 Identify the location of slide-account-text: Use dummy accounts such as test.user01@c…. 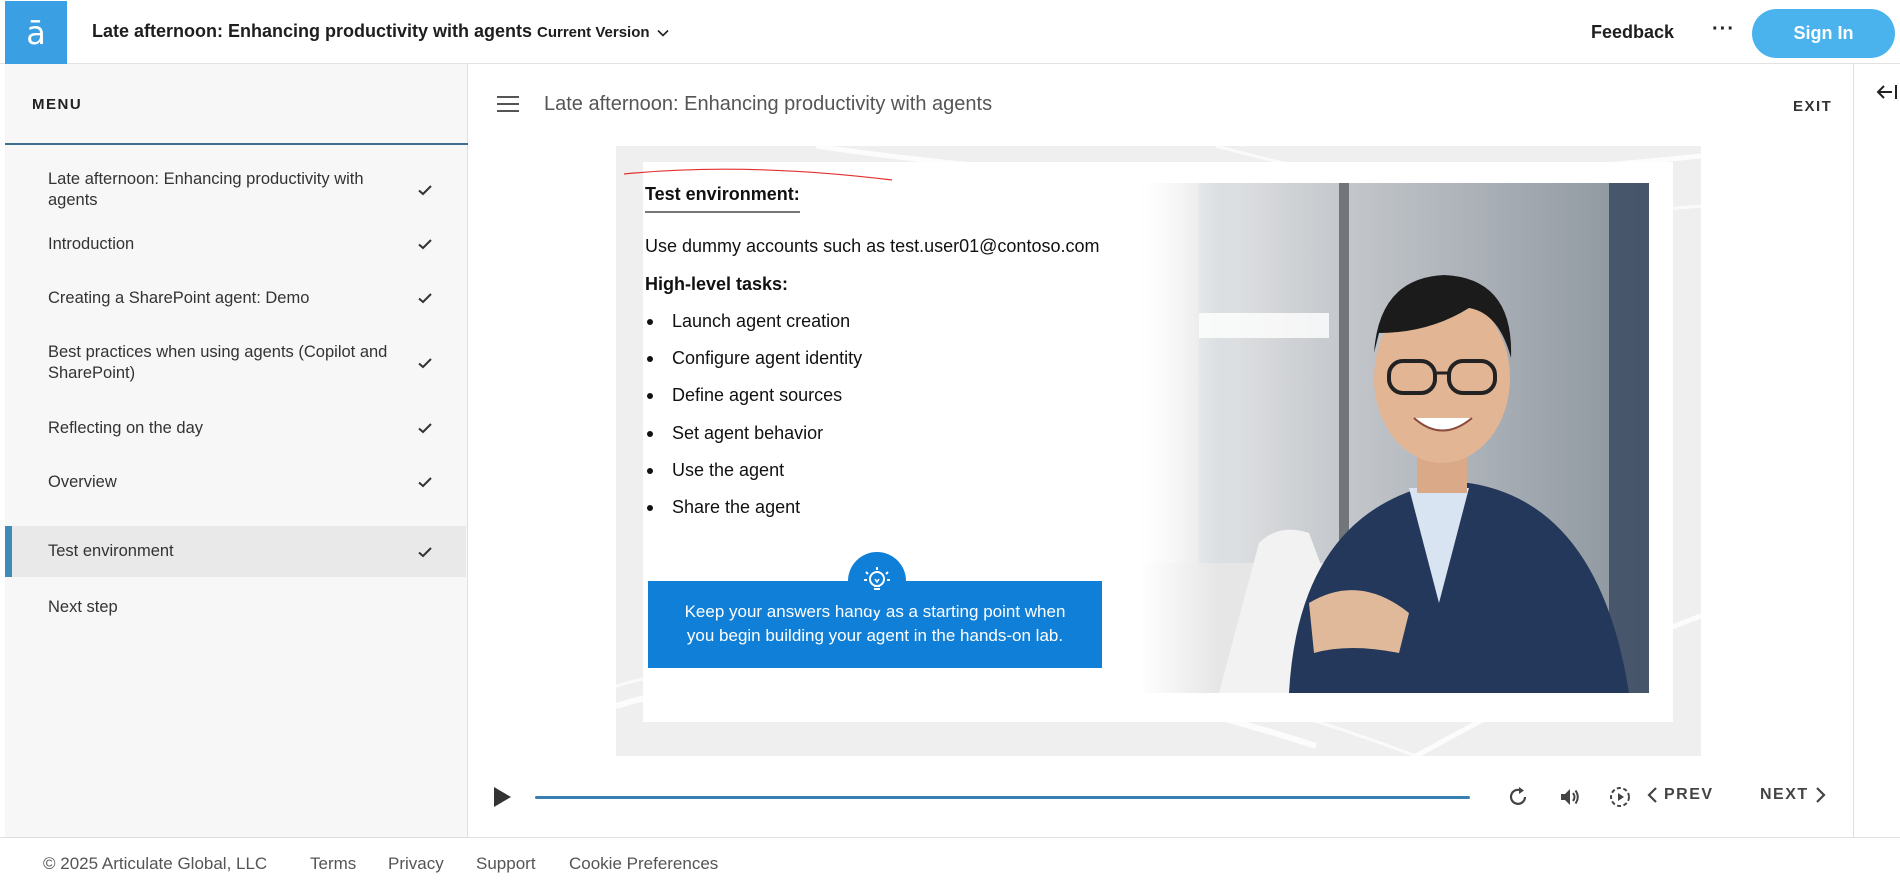
(872, 246).